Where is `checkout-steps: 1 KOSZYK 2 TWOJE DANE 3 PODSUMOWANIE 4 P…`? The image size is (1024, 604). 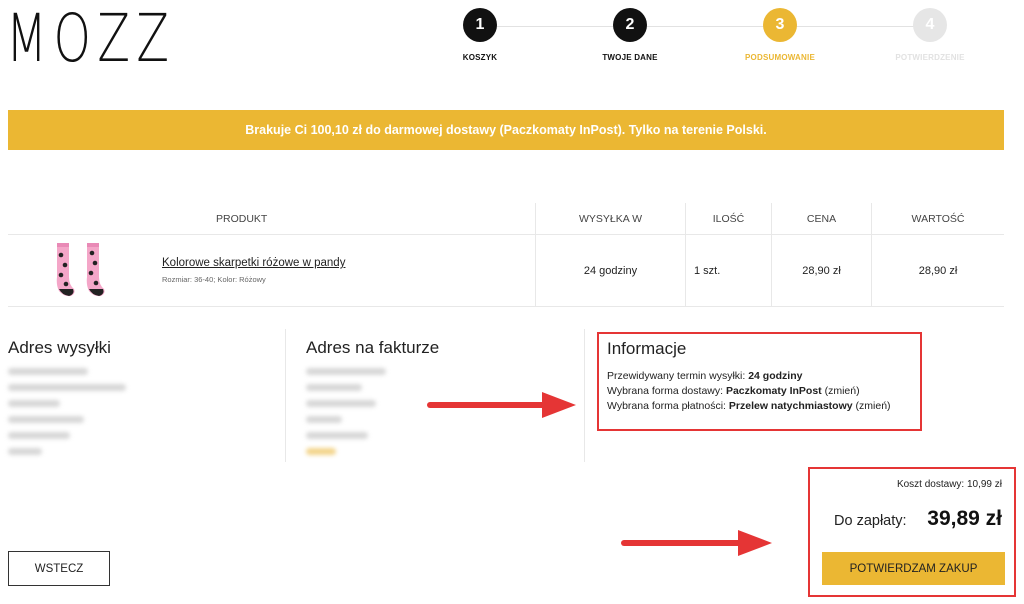 checkout-steps: 1 KOSZYK 2 TWOJE DANE 3 PODSUMOWANIE 4 P… is located at coordinates (715, 38).